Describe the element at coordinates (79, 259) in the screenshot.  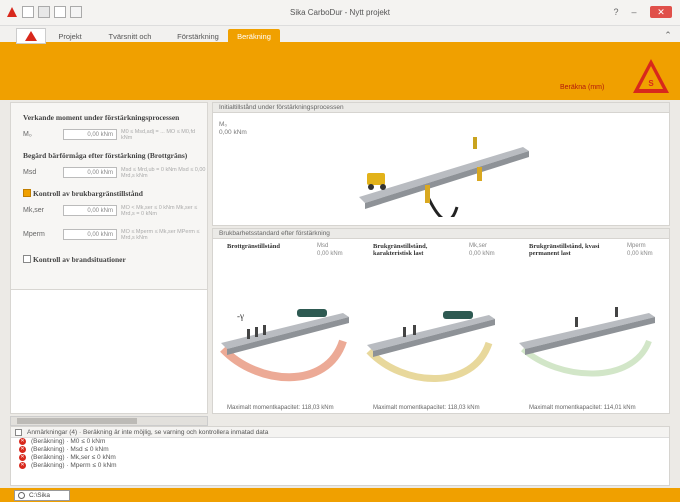
I see `fire-check-label: Kontroll av brandsituationer` at that location.